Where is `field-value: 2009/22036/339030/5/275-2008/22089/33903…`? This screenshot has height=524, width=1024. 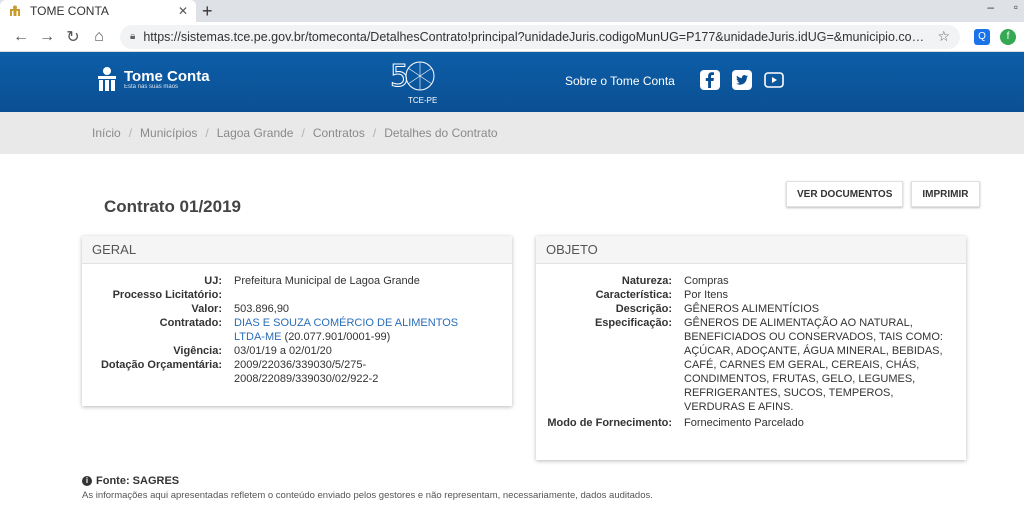 field-value: 2009/22036/339030/5/275-2008/22089/33903… is located at coordinates (306, 372).